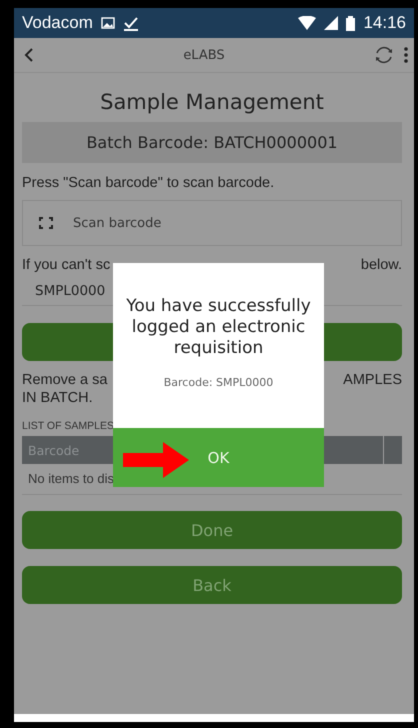 Image resolution: width=418 pixels, height=728 pixels. Describe the element at coordinates (58, 398) in the screenshot. I see `remove-sample-hint: IN BATCH.` at that location.